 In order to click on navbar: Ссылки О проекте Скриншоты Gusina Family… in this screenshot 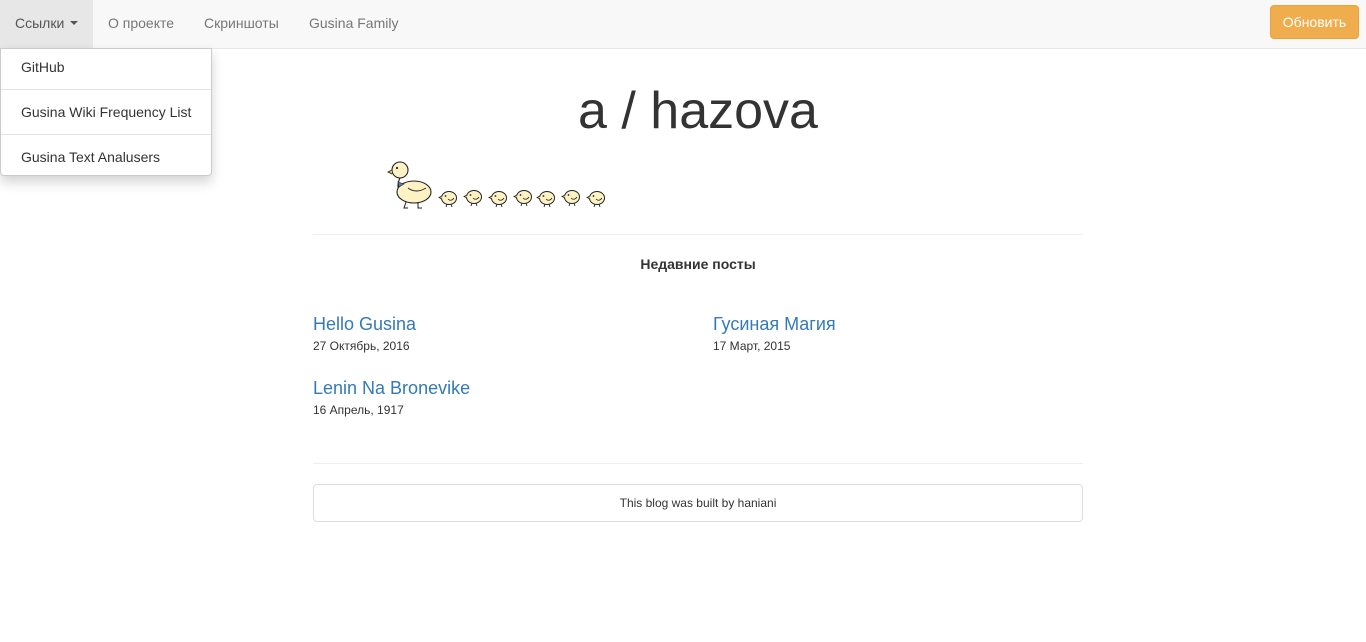, I will do `click(683, 24)`.